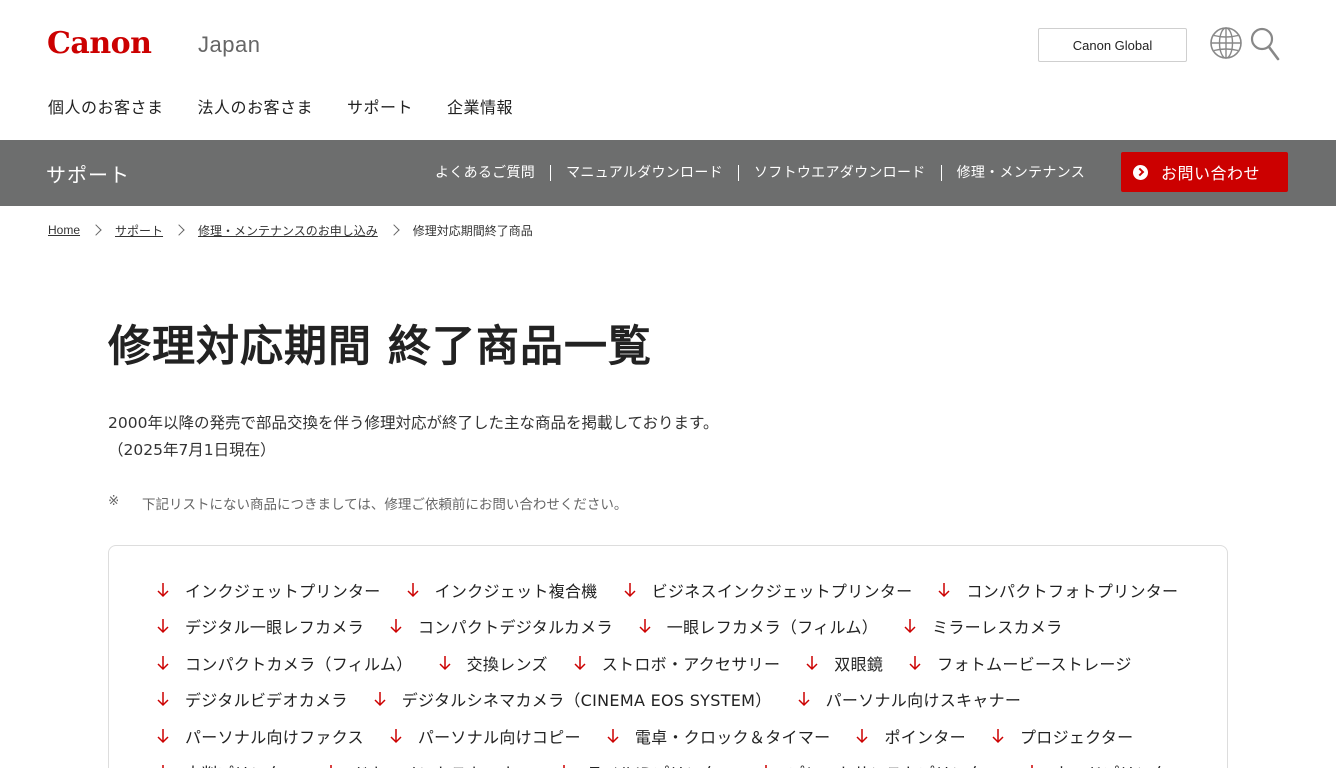  I want to click on category-link: 大判プリンター, so click(226, 764).